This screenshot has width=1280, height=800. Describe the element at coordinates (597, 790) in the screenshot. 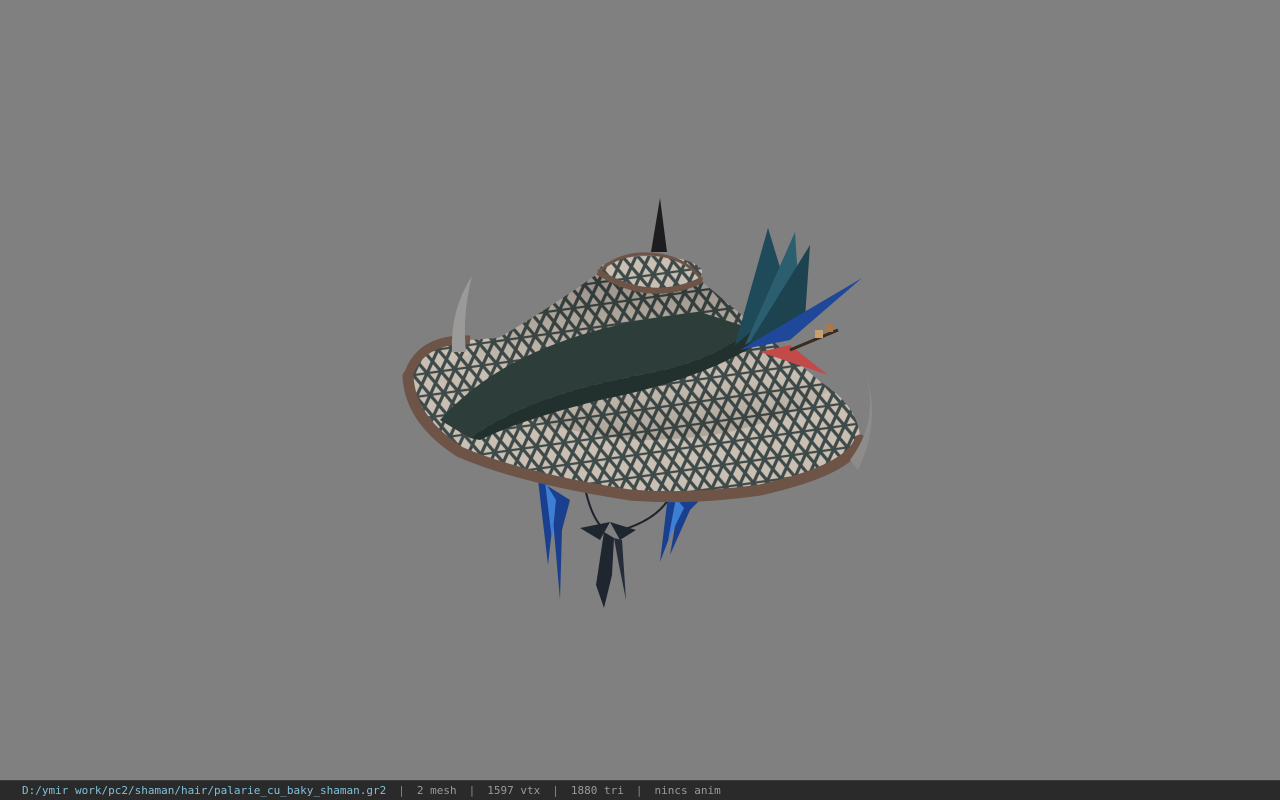

I see `triangle-count-label: 1880 tri` at that location.